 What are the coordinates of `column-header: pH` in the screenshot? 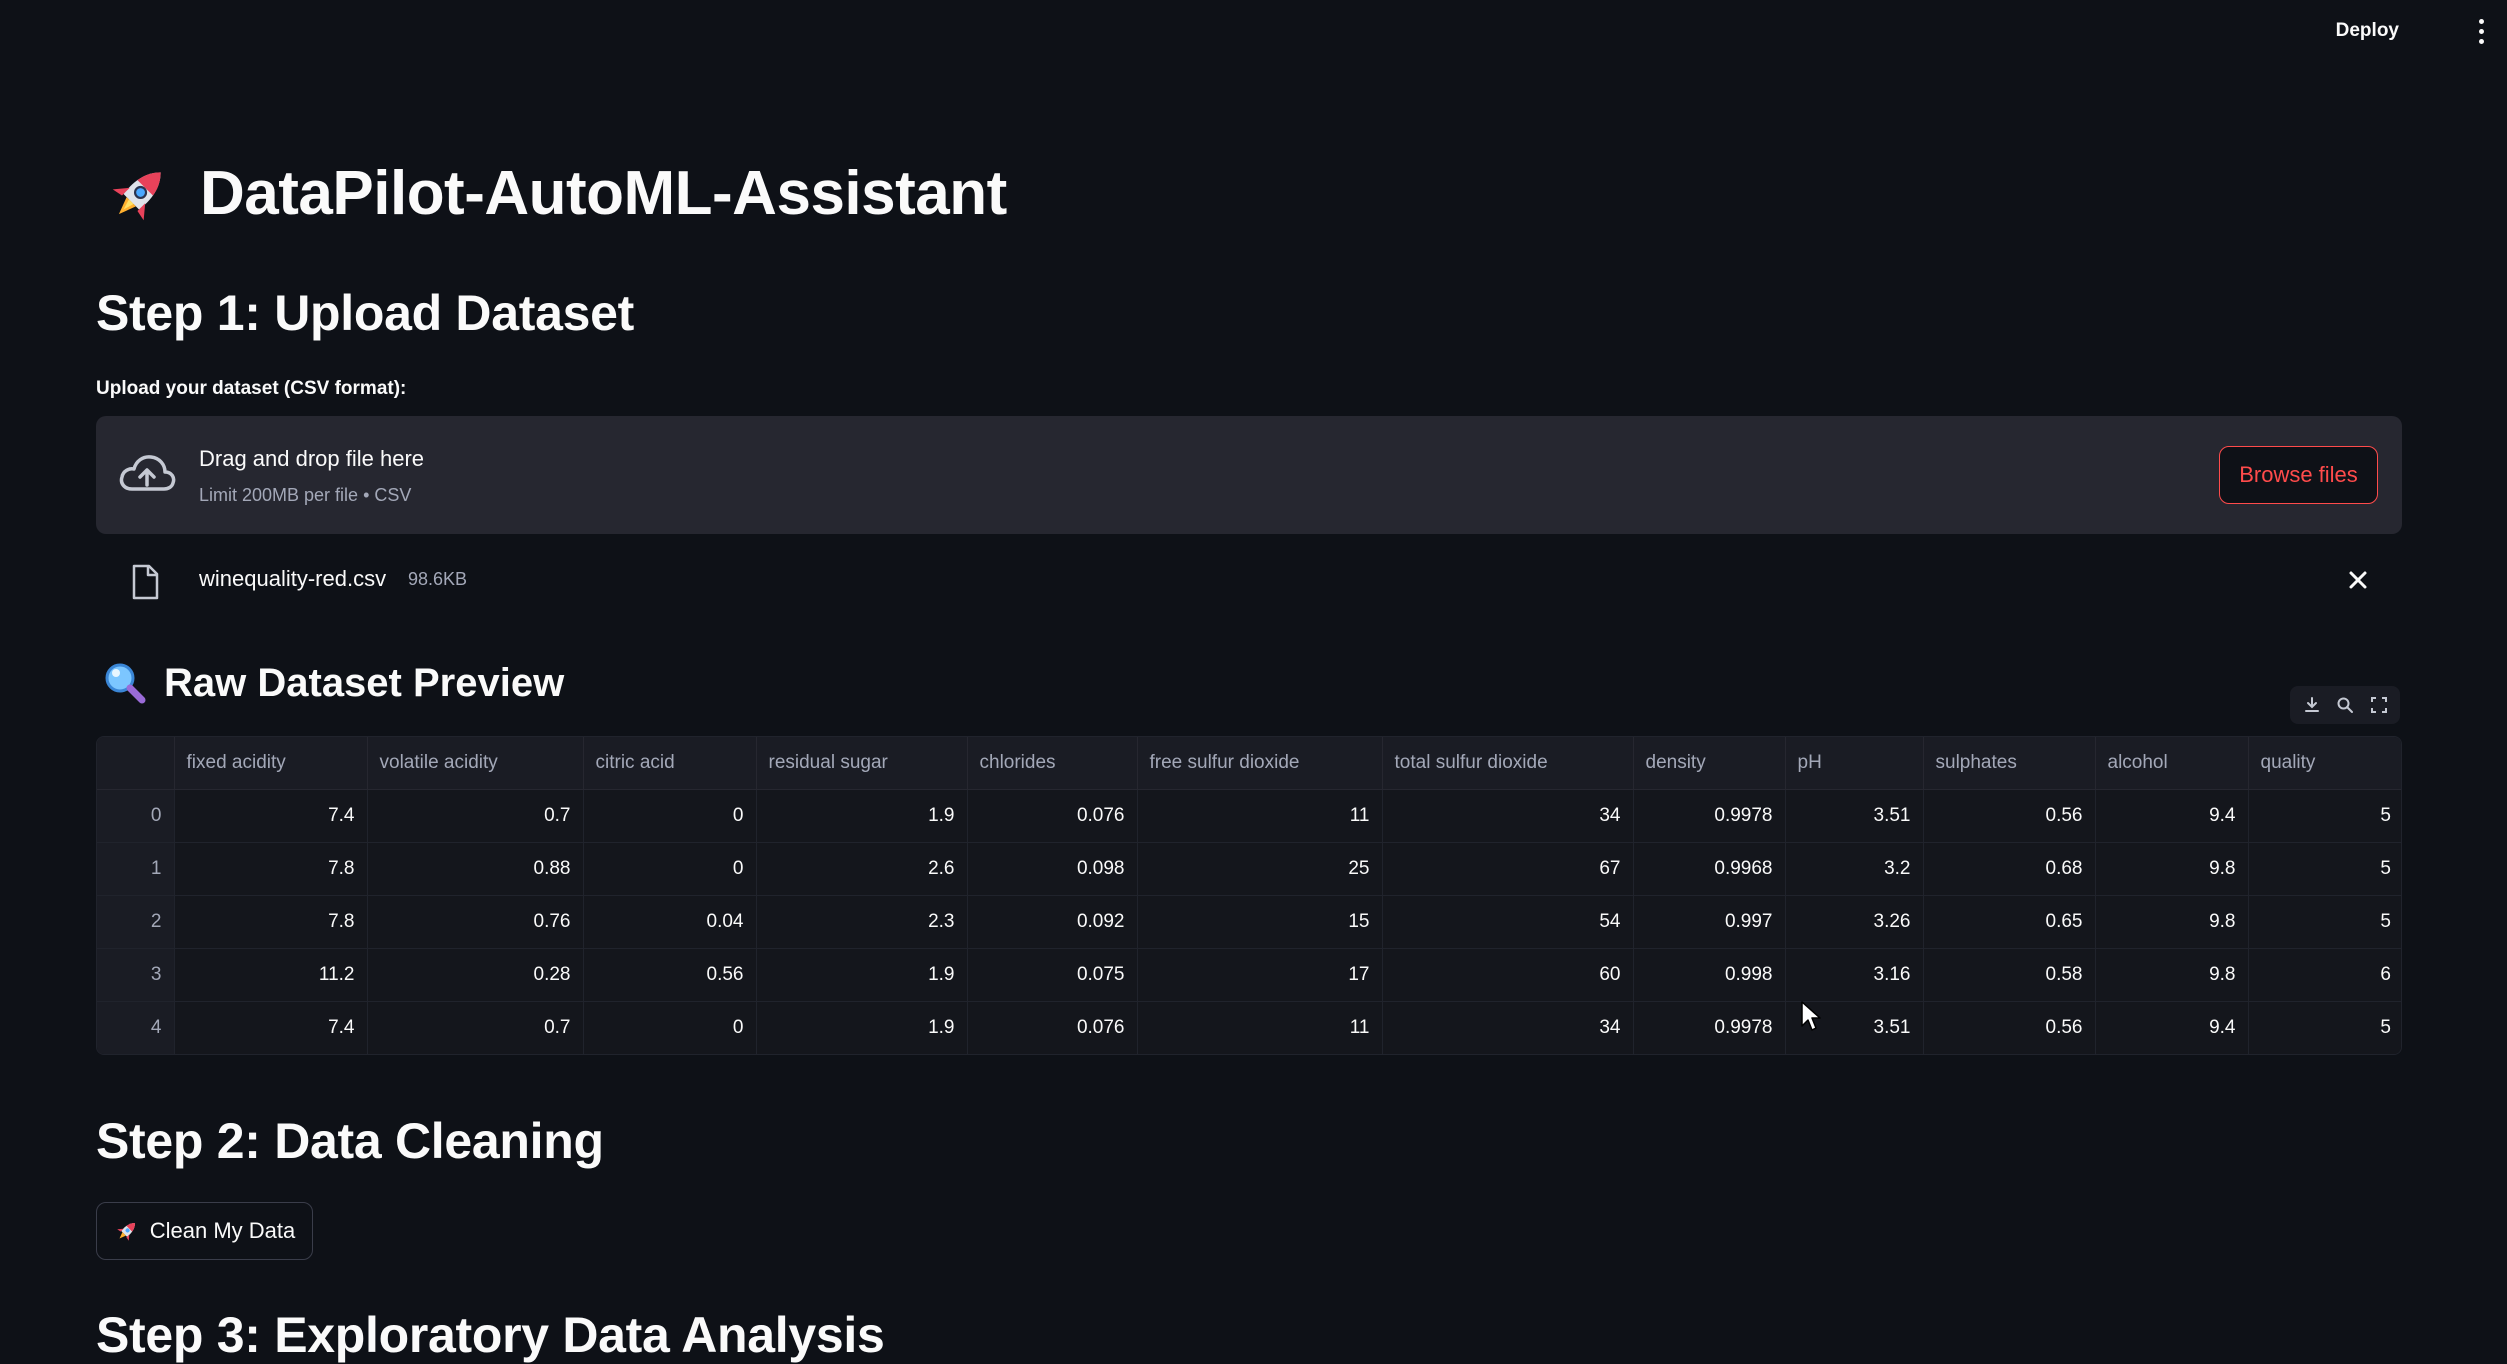 It's located at (1854, 763).